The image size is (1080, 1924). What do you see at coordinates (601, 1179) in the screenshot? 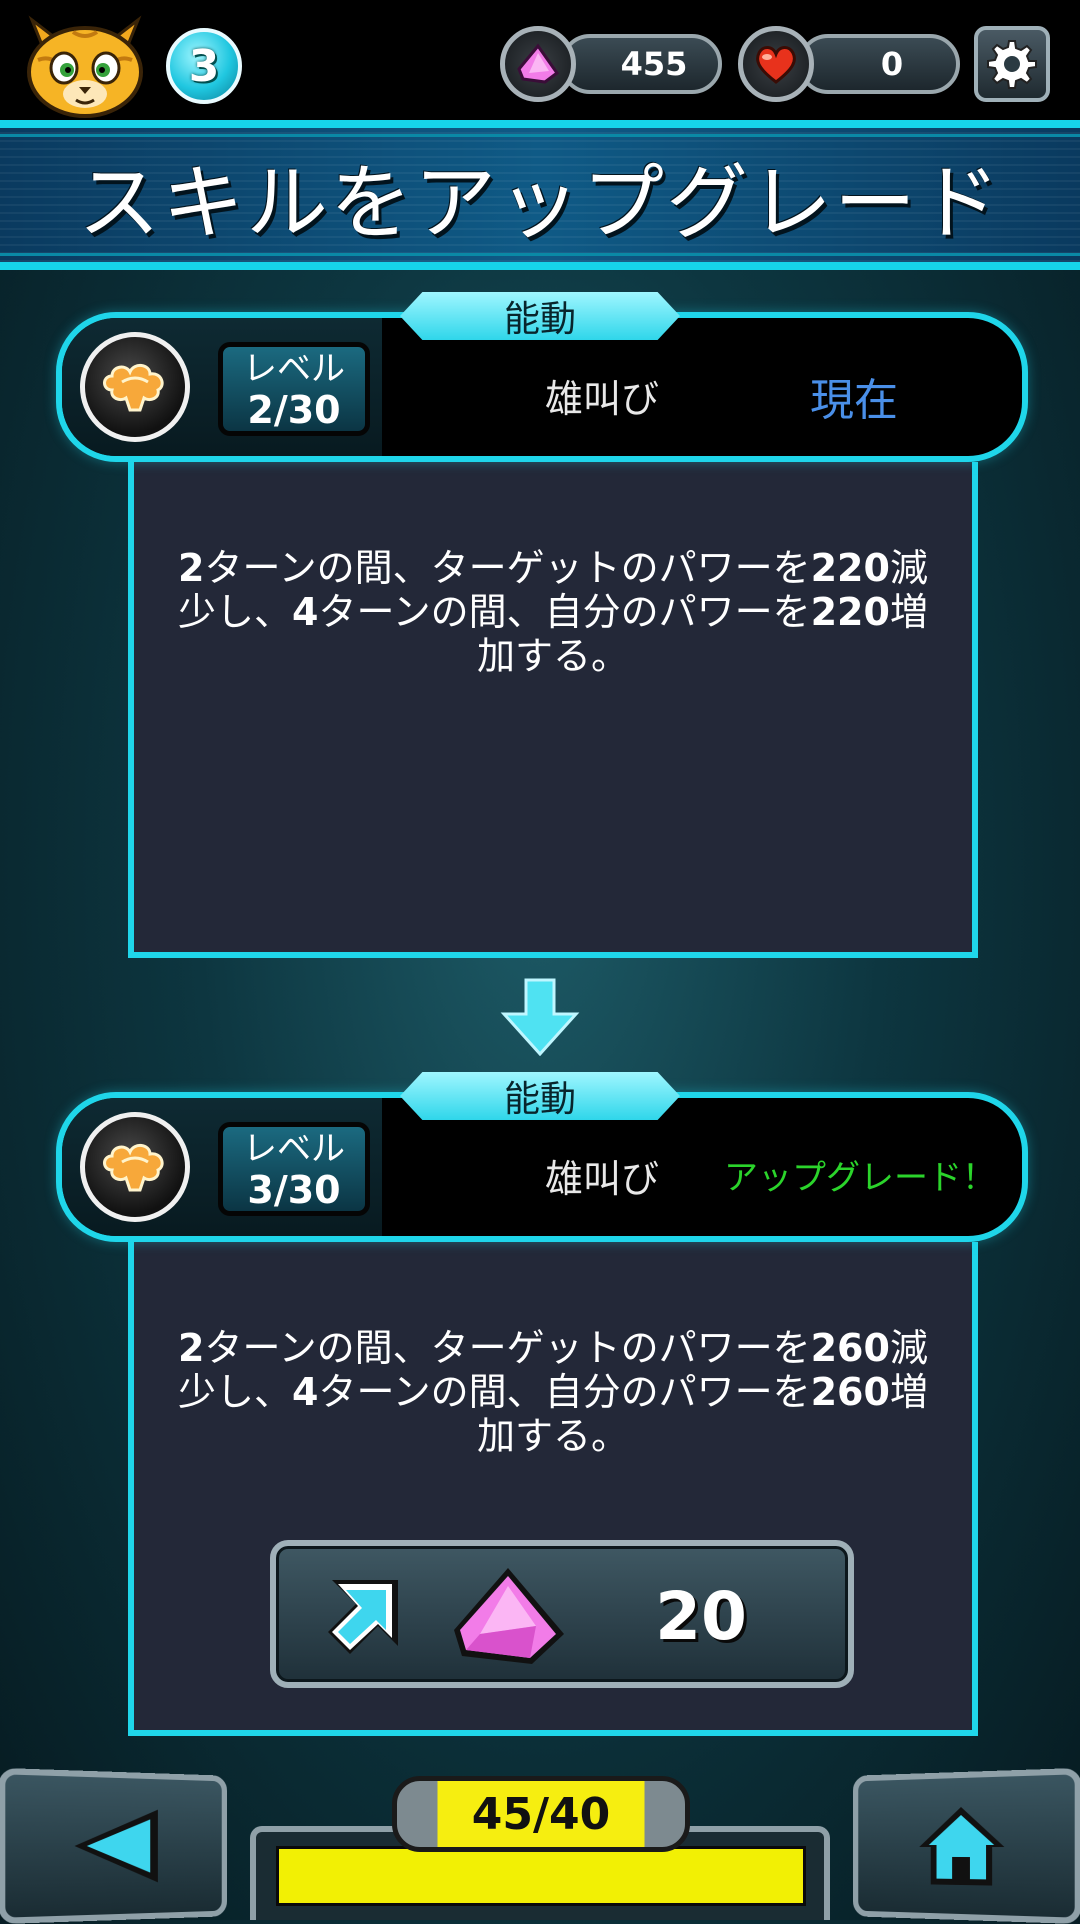
I see `next-skill-name: 雄叫び` at bounding box center [601, 1179].